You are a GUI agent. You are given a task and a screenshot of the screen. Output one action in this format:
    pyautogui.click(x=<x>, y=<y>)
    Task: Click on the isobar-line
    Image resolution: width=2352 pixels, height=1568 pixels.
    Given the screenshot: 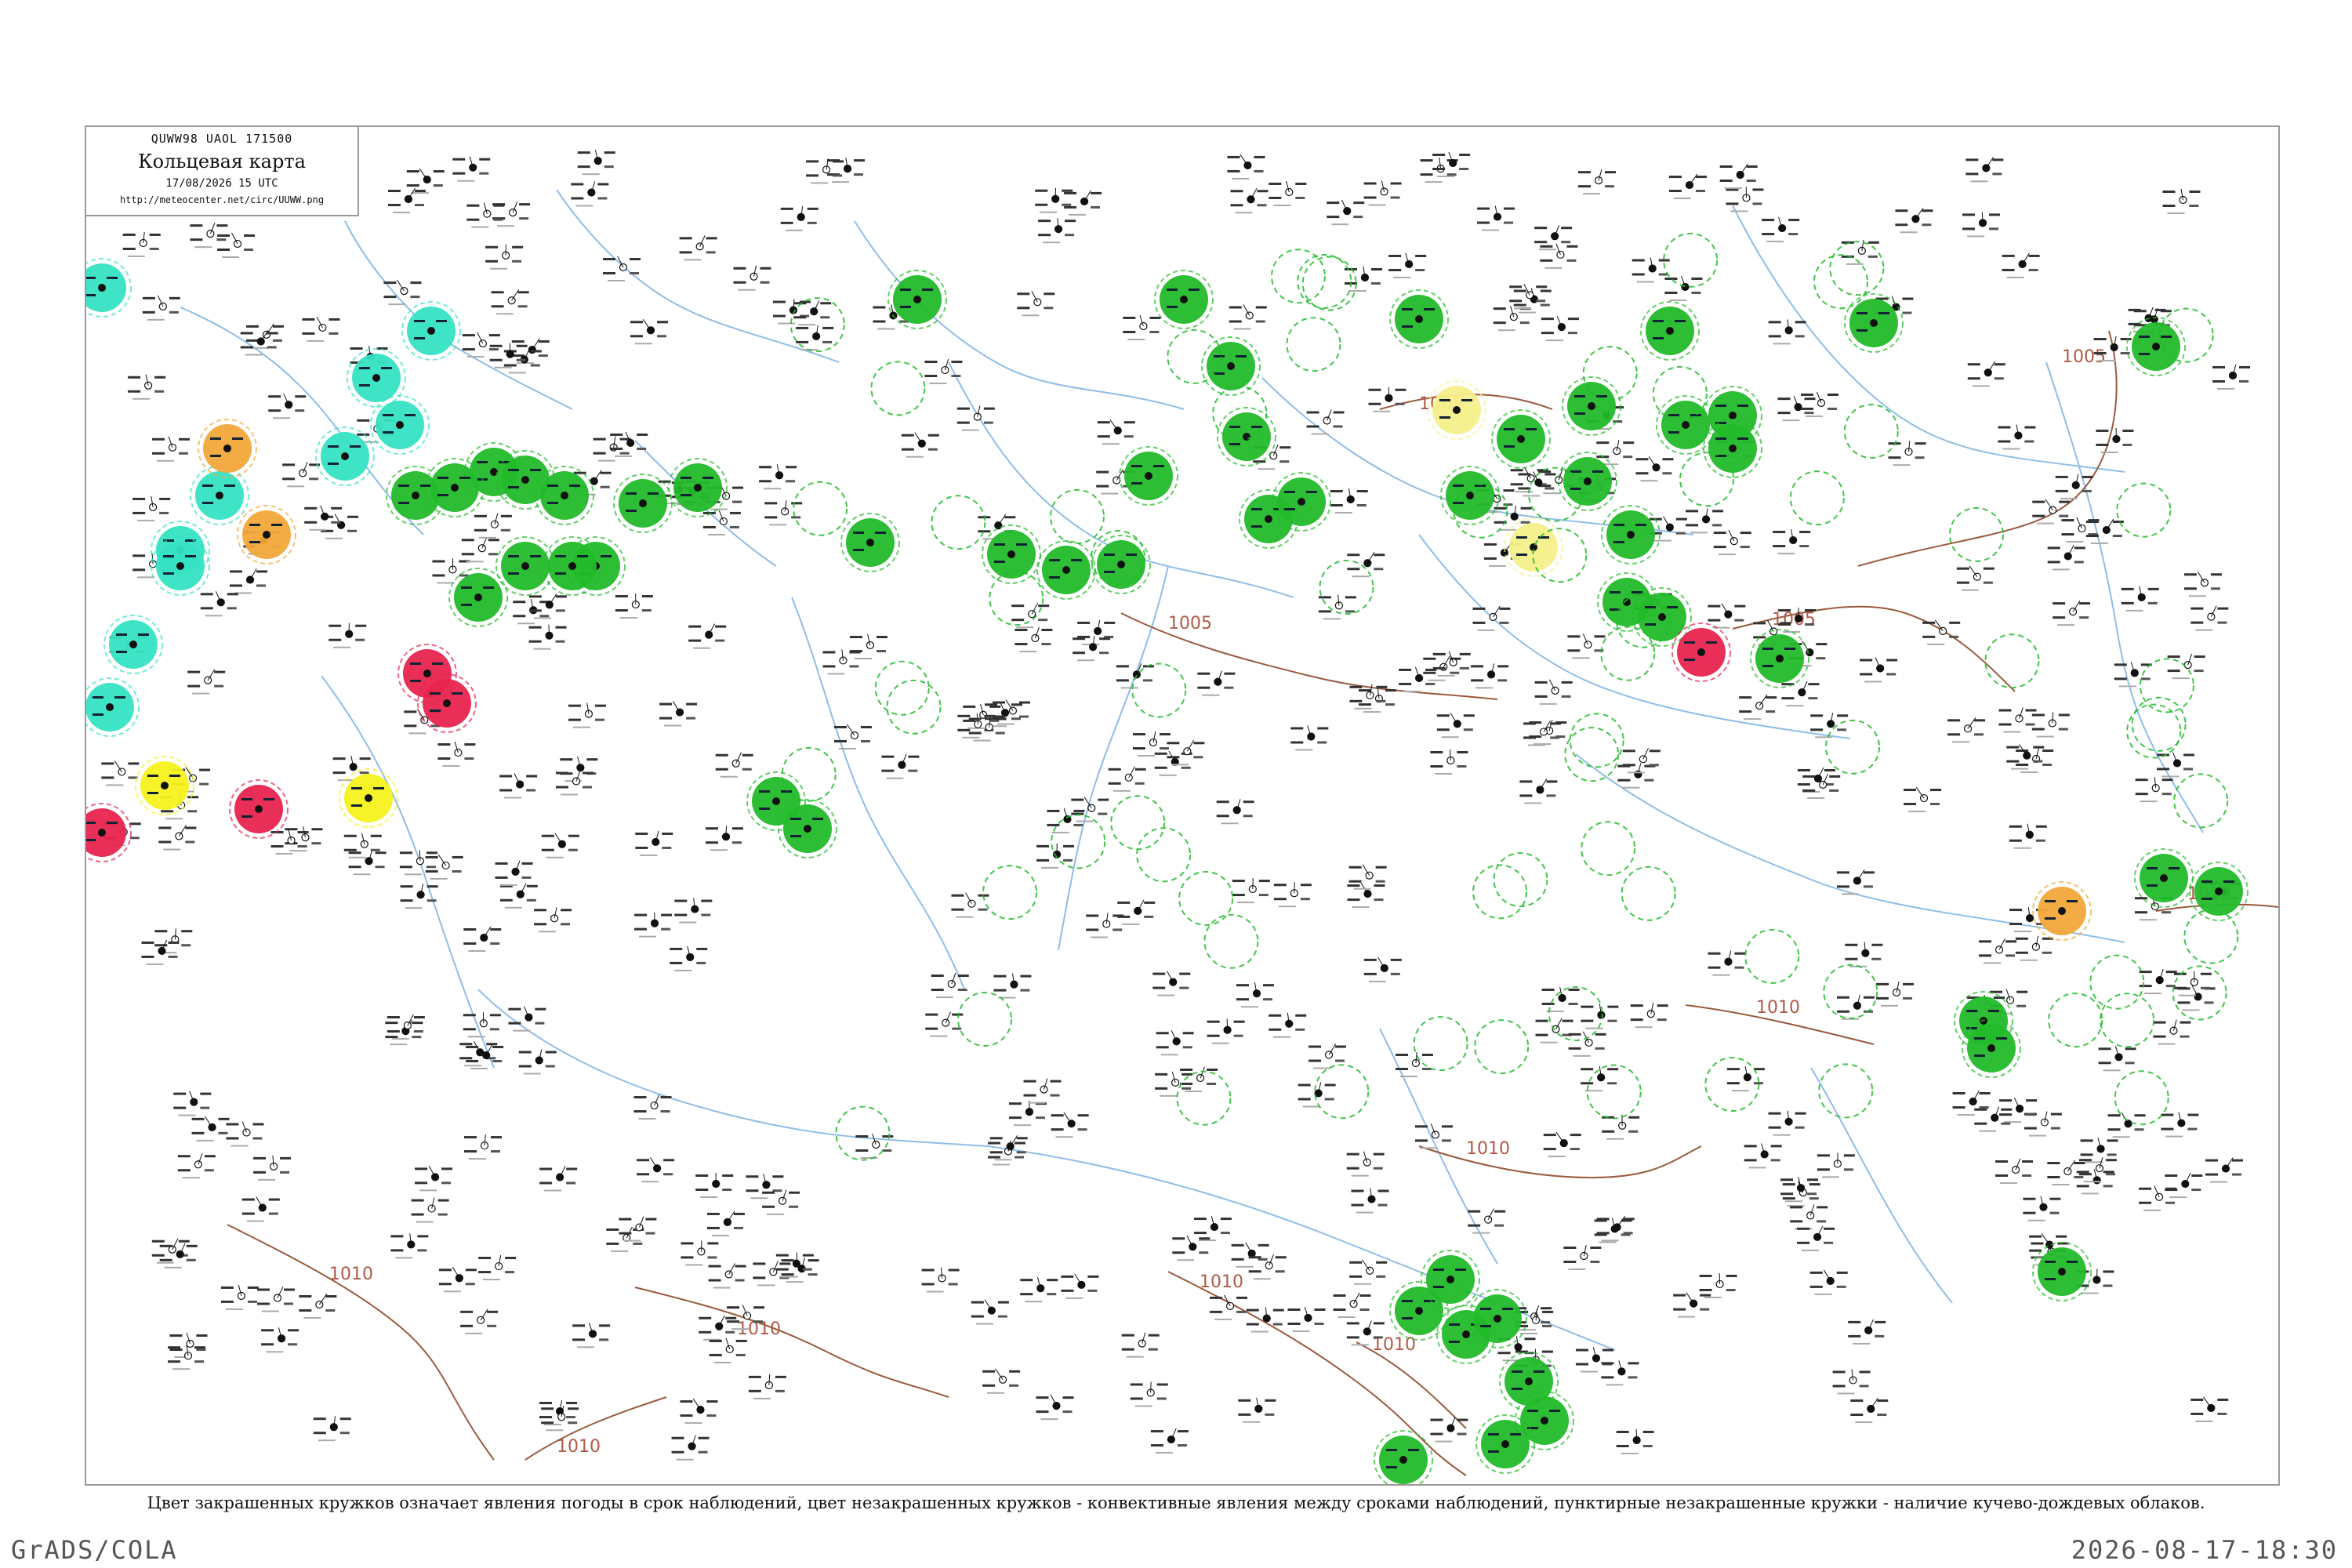 What is the action you would take?
    pyautogui.click(x=1411, y=1385)
    